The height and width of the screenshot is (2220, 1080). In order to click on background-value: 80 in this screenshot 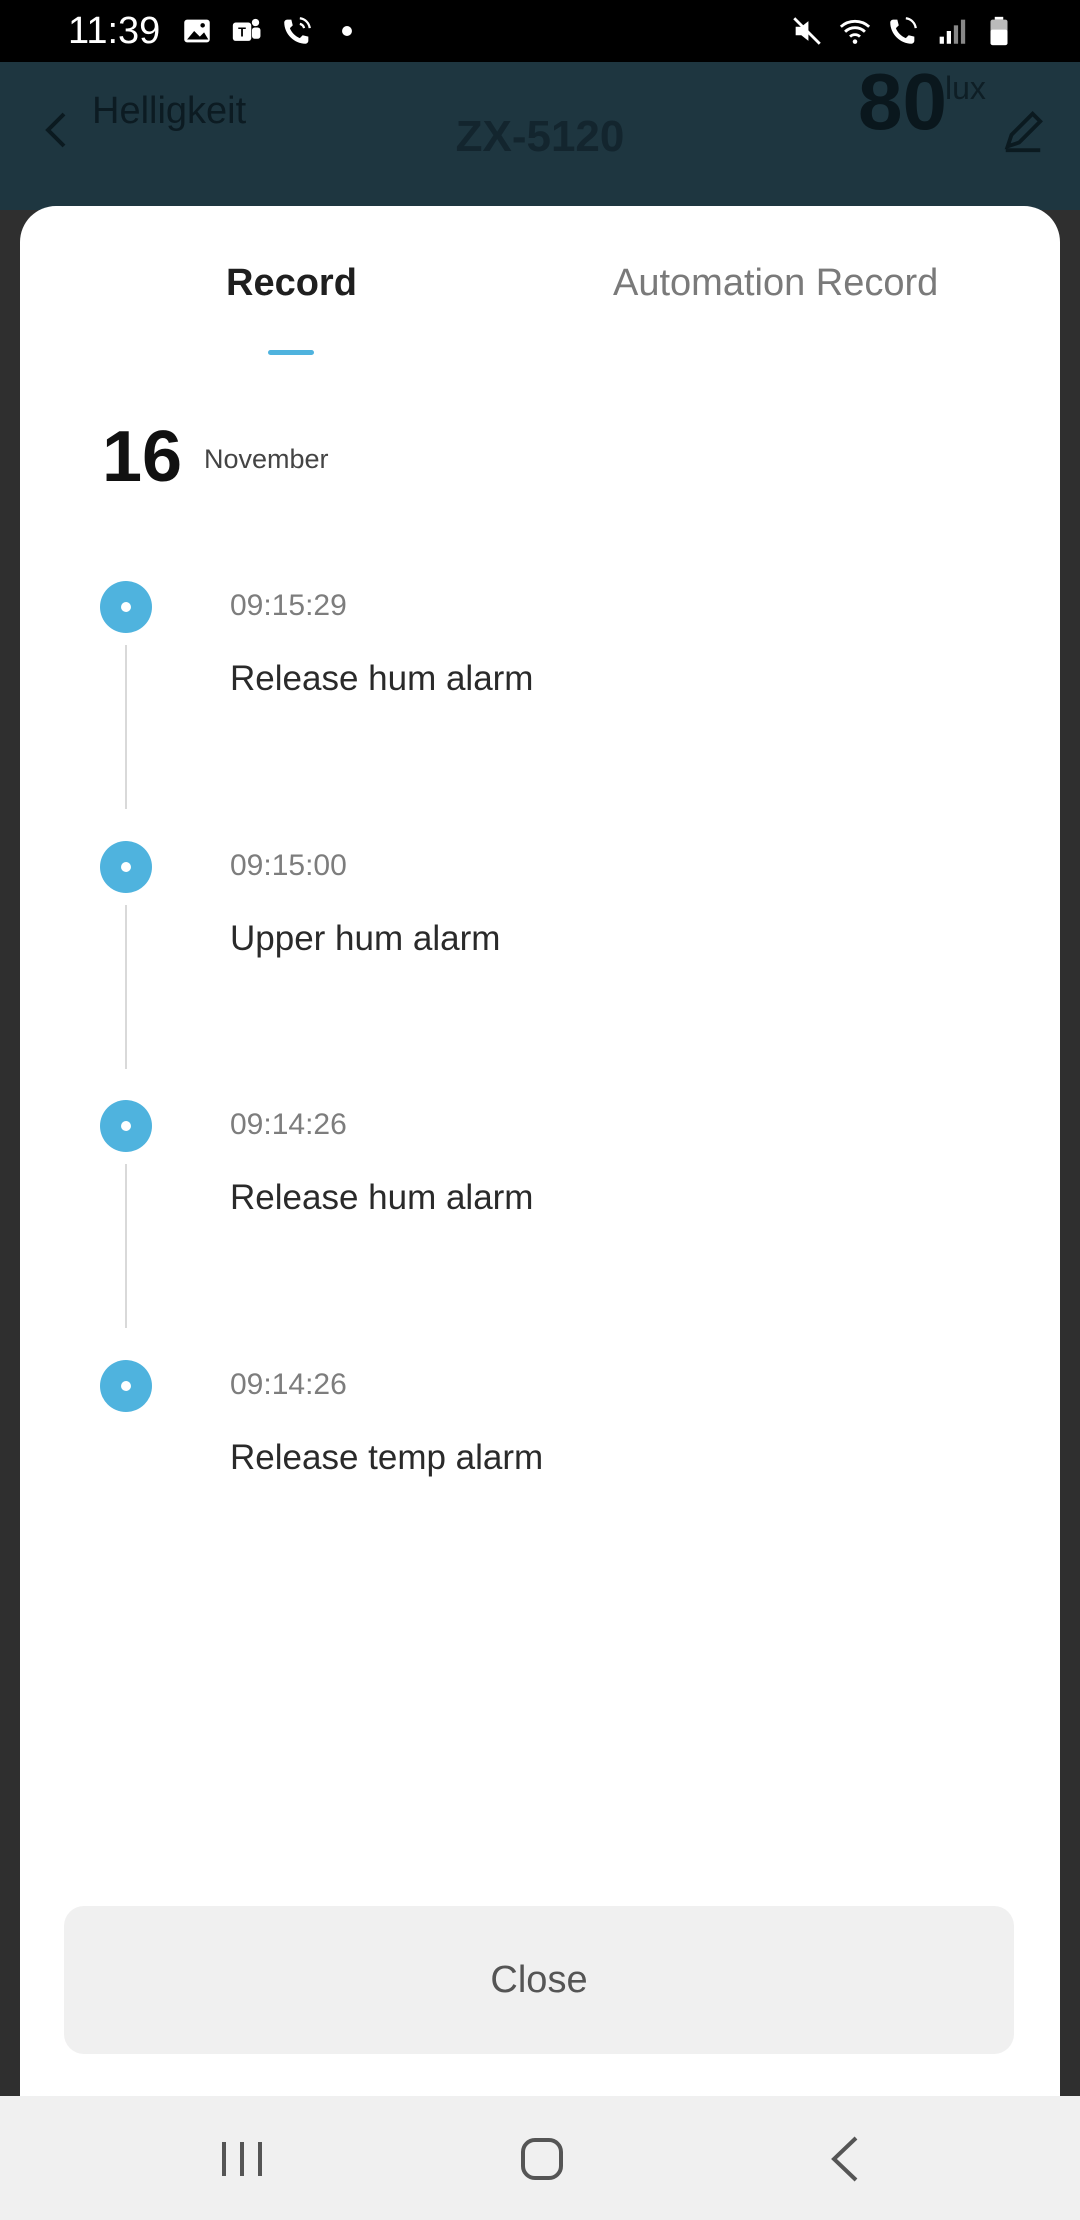, I will do `click(902, 101)`.